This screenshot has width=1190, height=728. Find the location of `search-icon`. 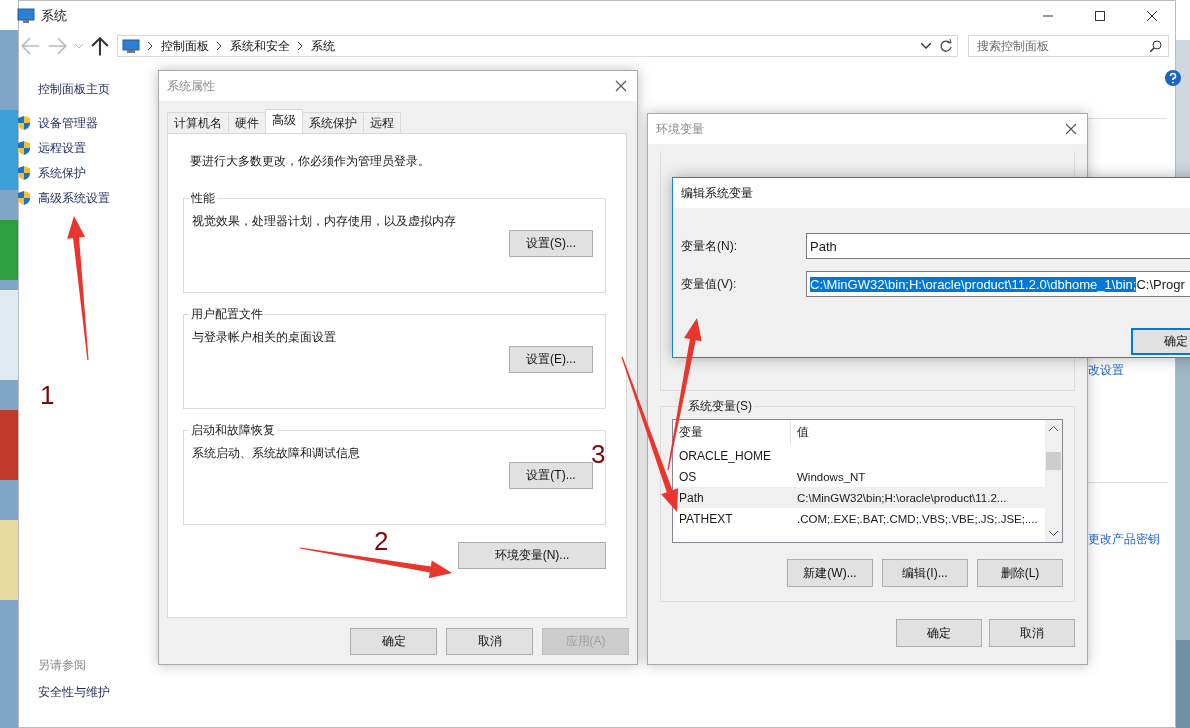

search-icon is located at coordinates (1156, 46).